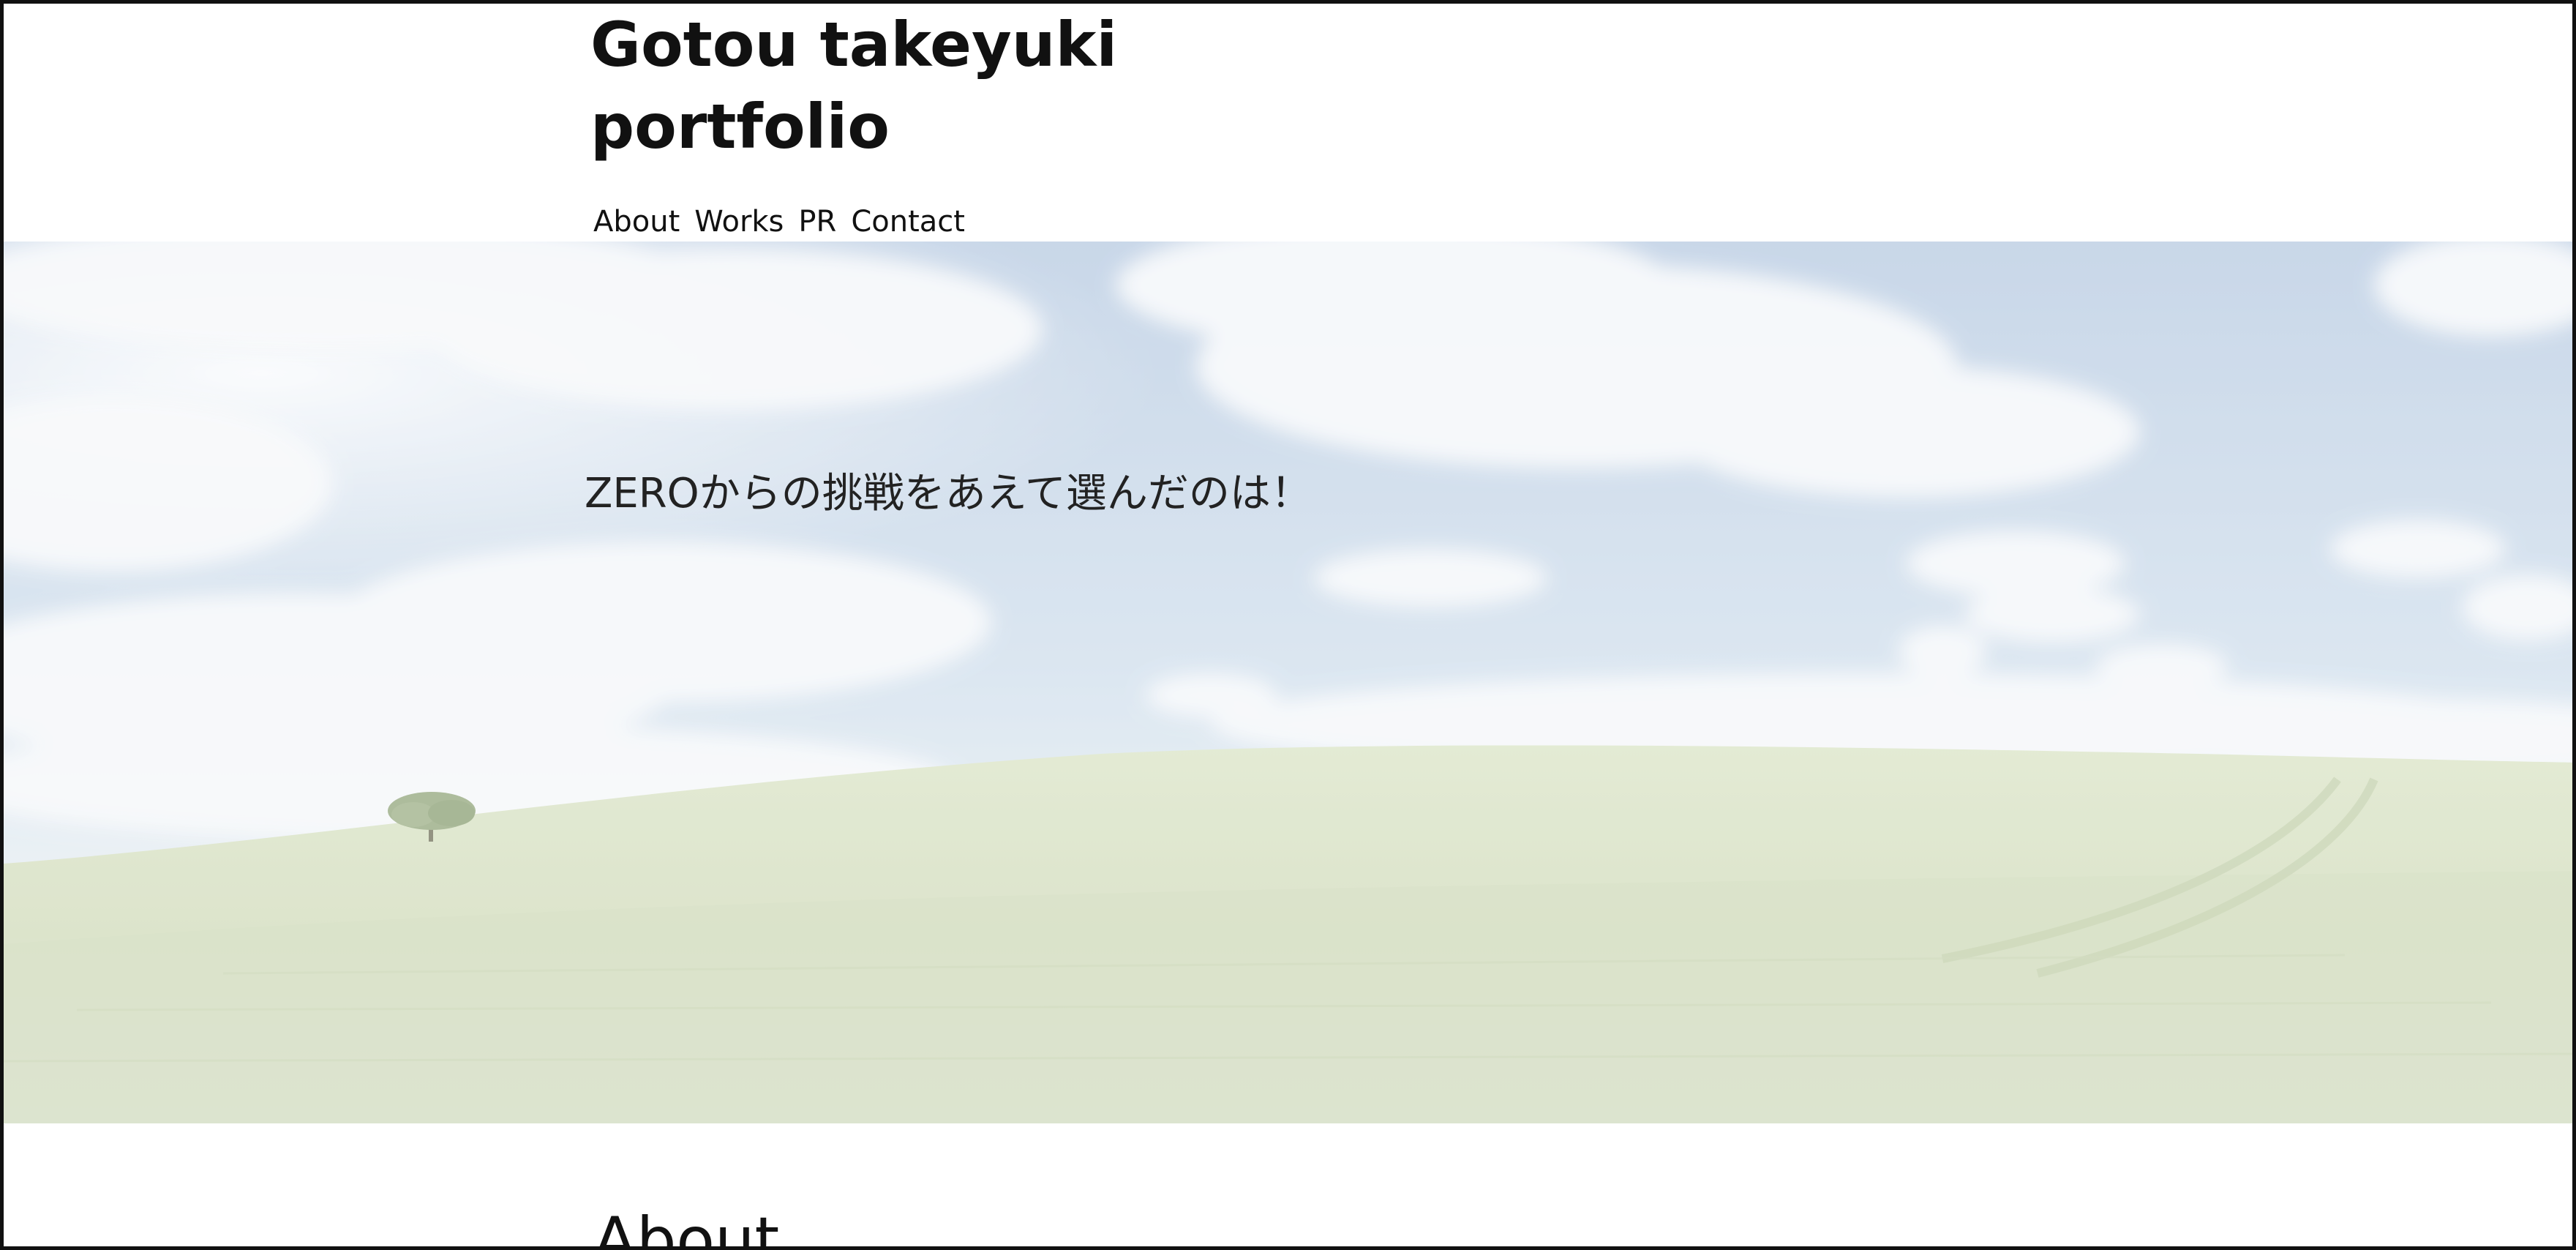  Describe the element at coordinates (739, 222) in the screenshot. I see `nav-link-works: Works` at that location.